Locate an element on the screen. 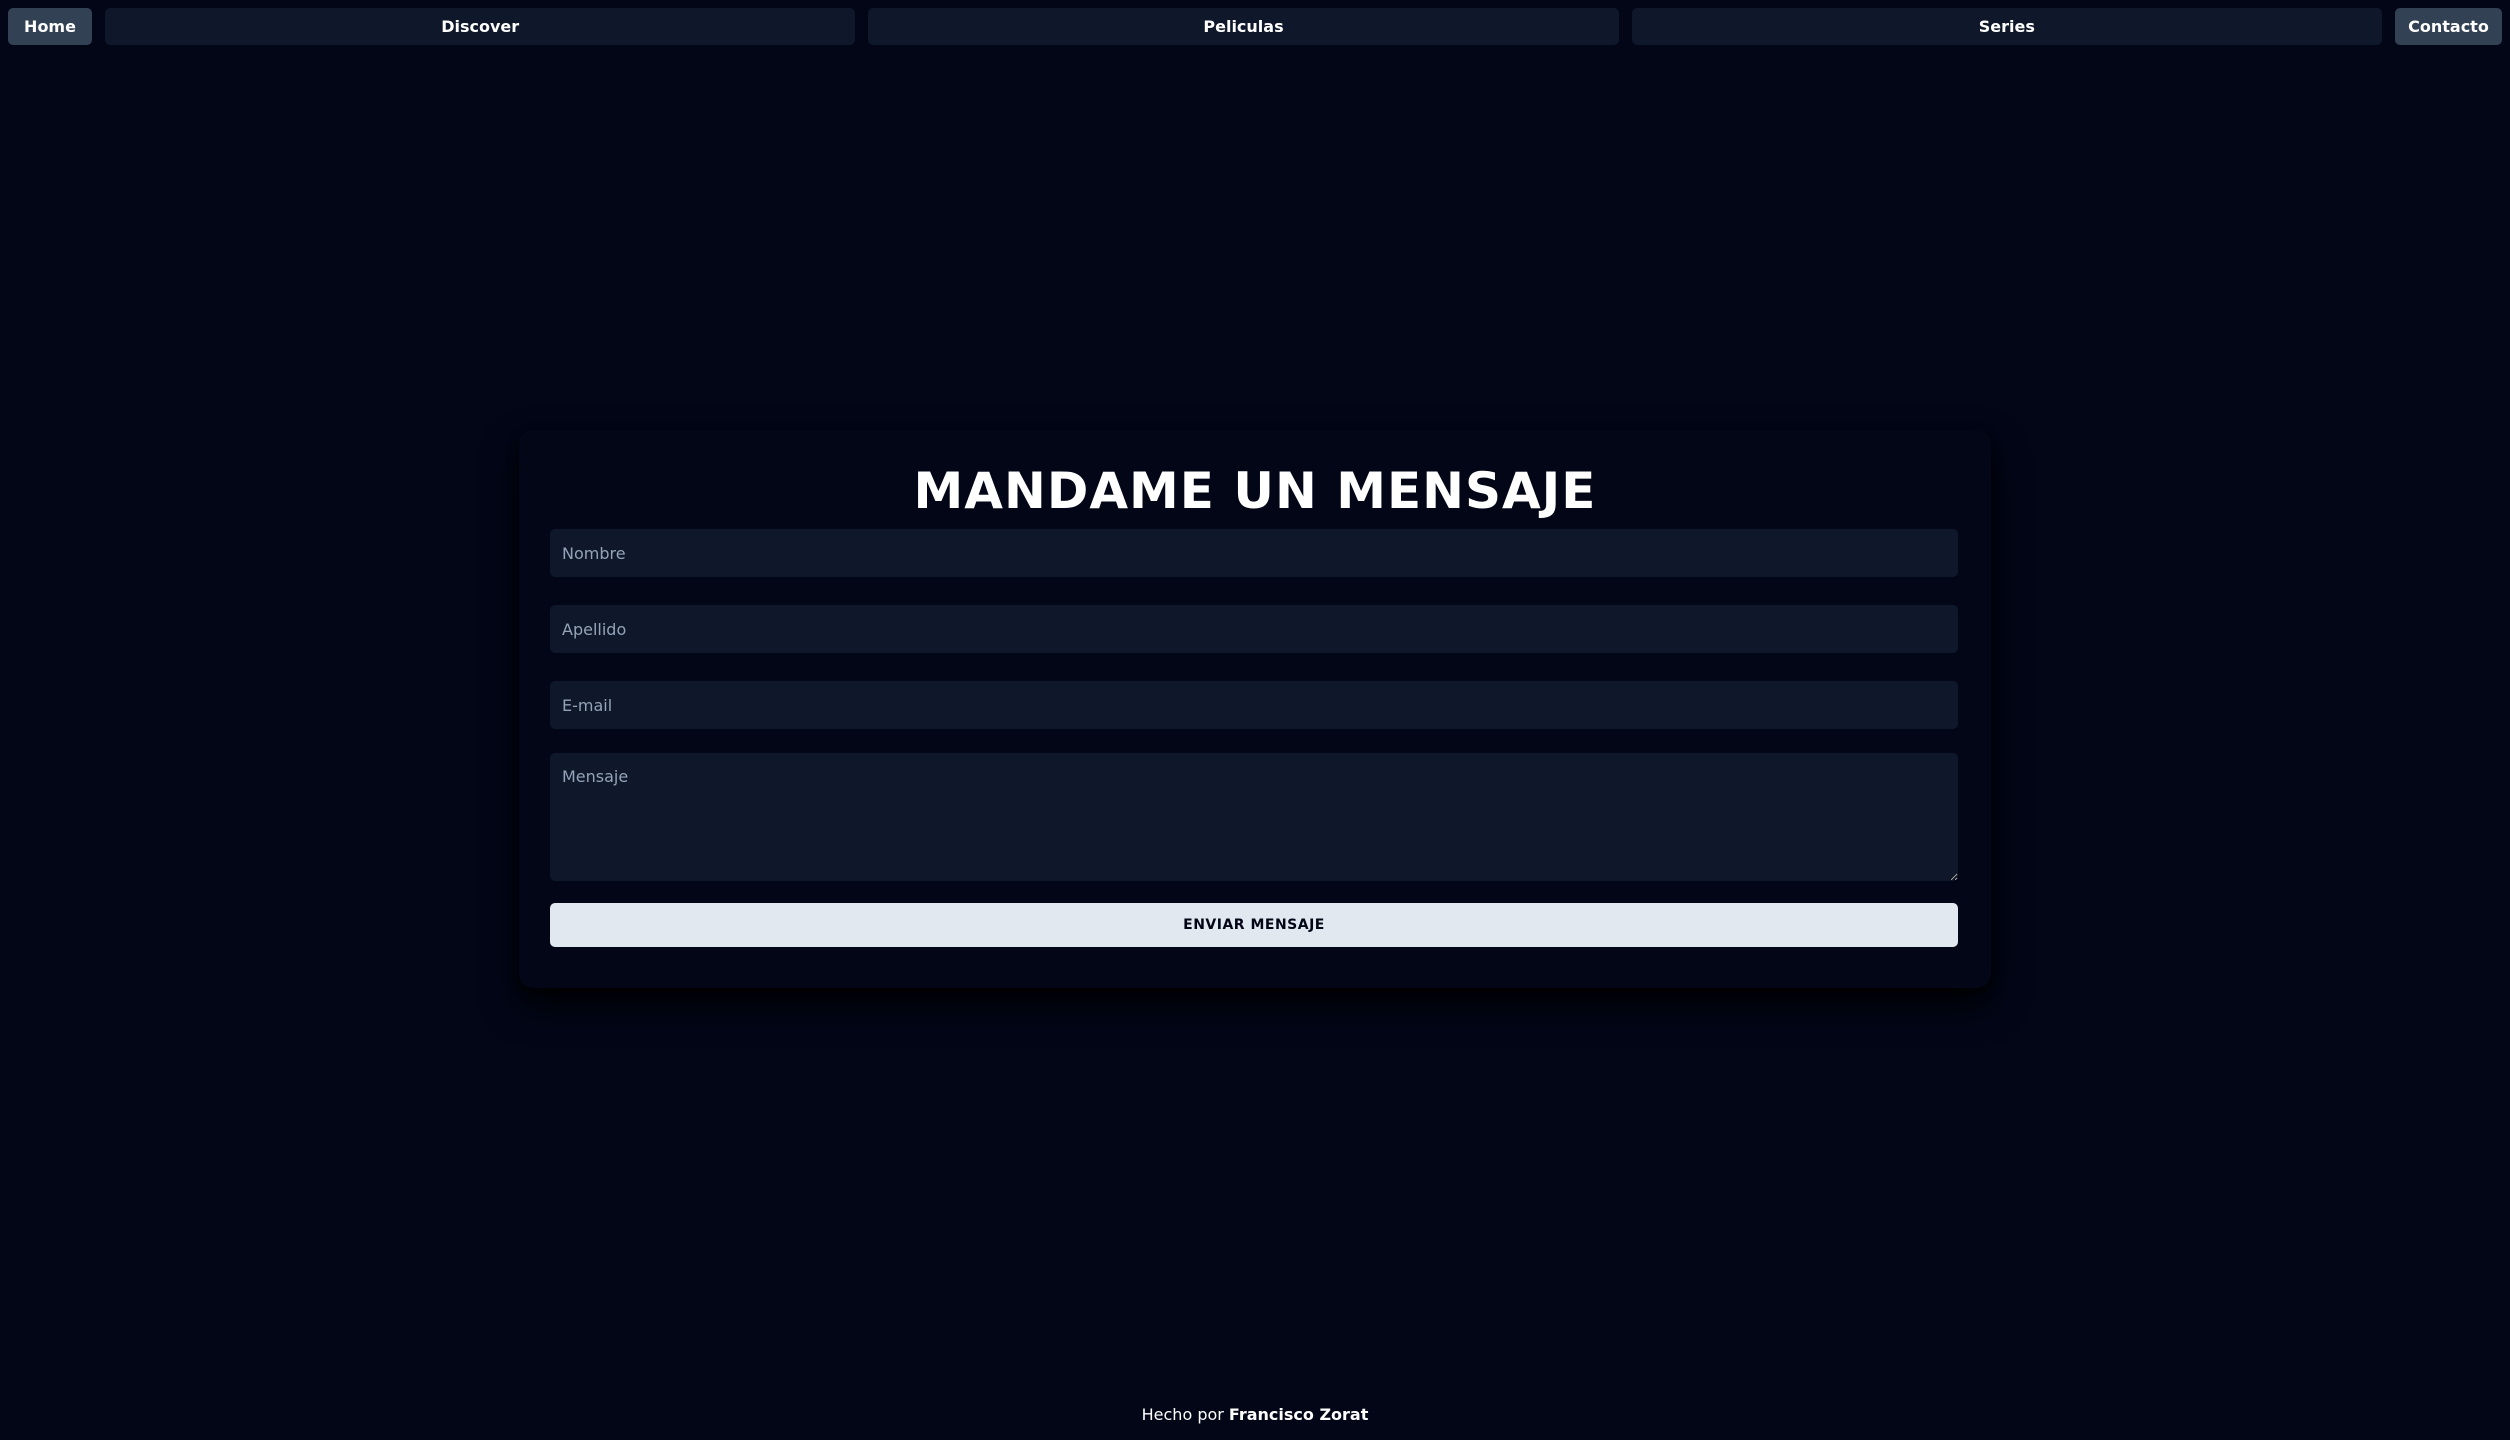 This screenshot has width=2510, height=1440. nav-contacto-button: Contacto is located at coordinates (2448, 26).